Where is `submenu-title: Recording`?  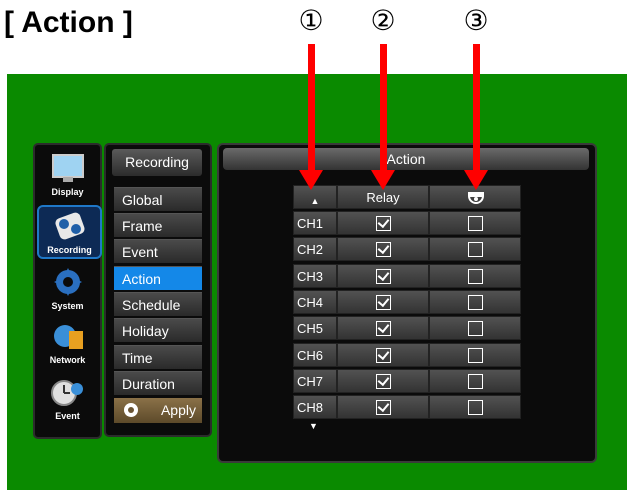
submenu-title: Recording is located at coordinates (157, 162).